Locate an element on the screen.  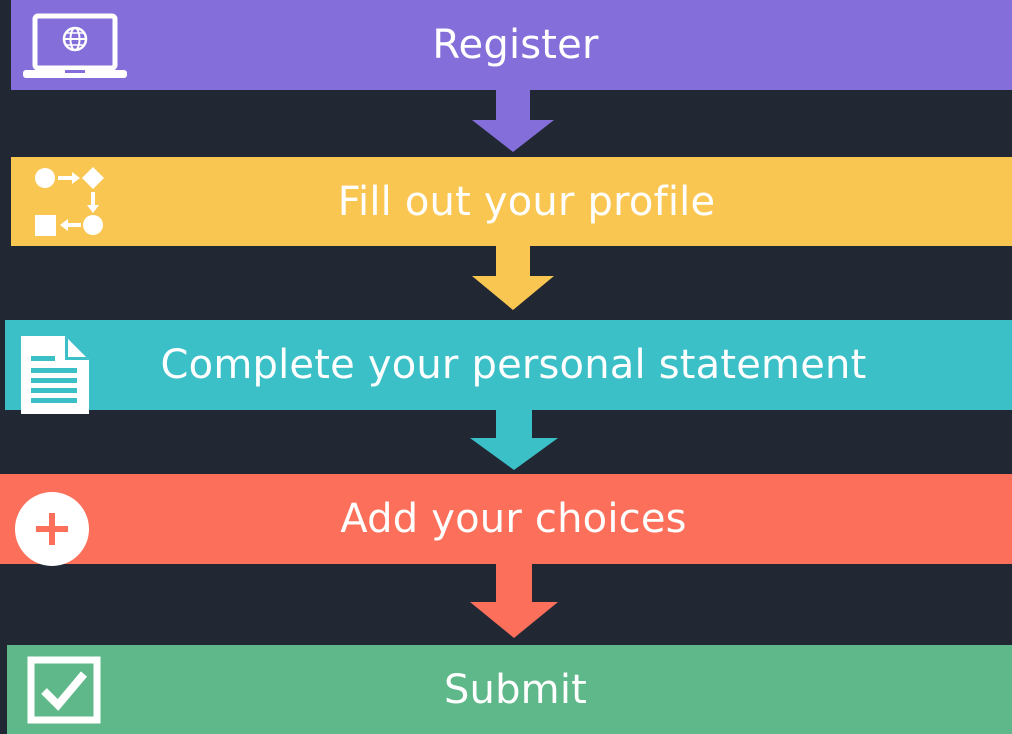
laptop-globe-icon is located at coordinates (75, 45).